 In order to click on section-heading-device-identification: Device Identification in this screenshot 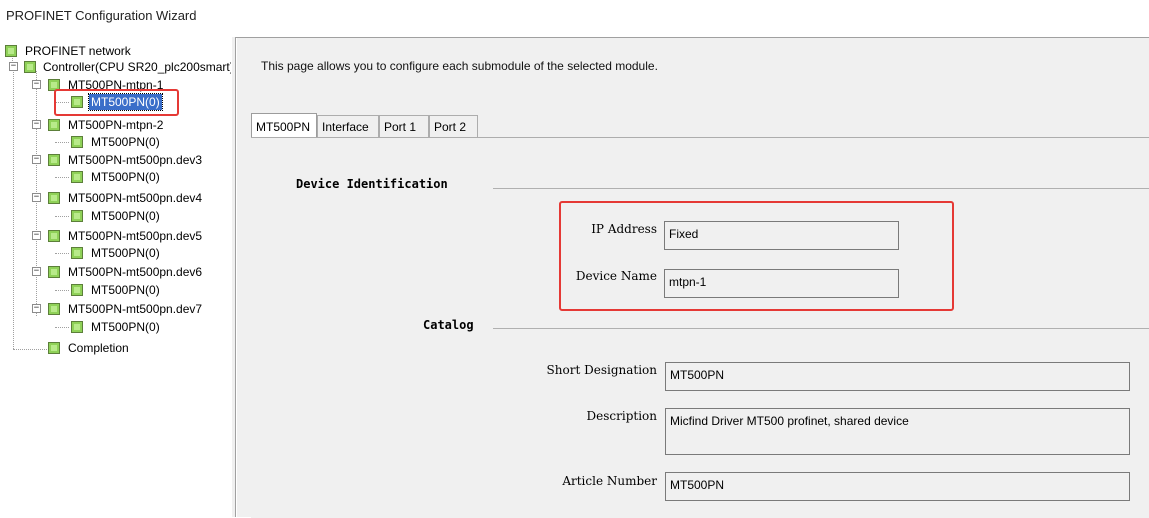, I will do `click(372, 184)`.